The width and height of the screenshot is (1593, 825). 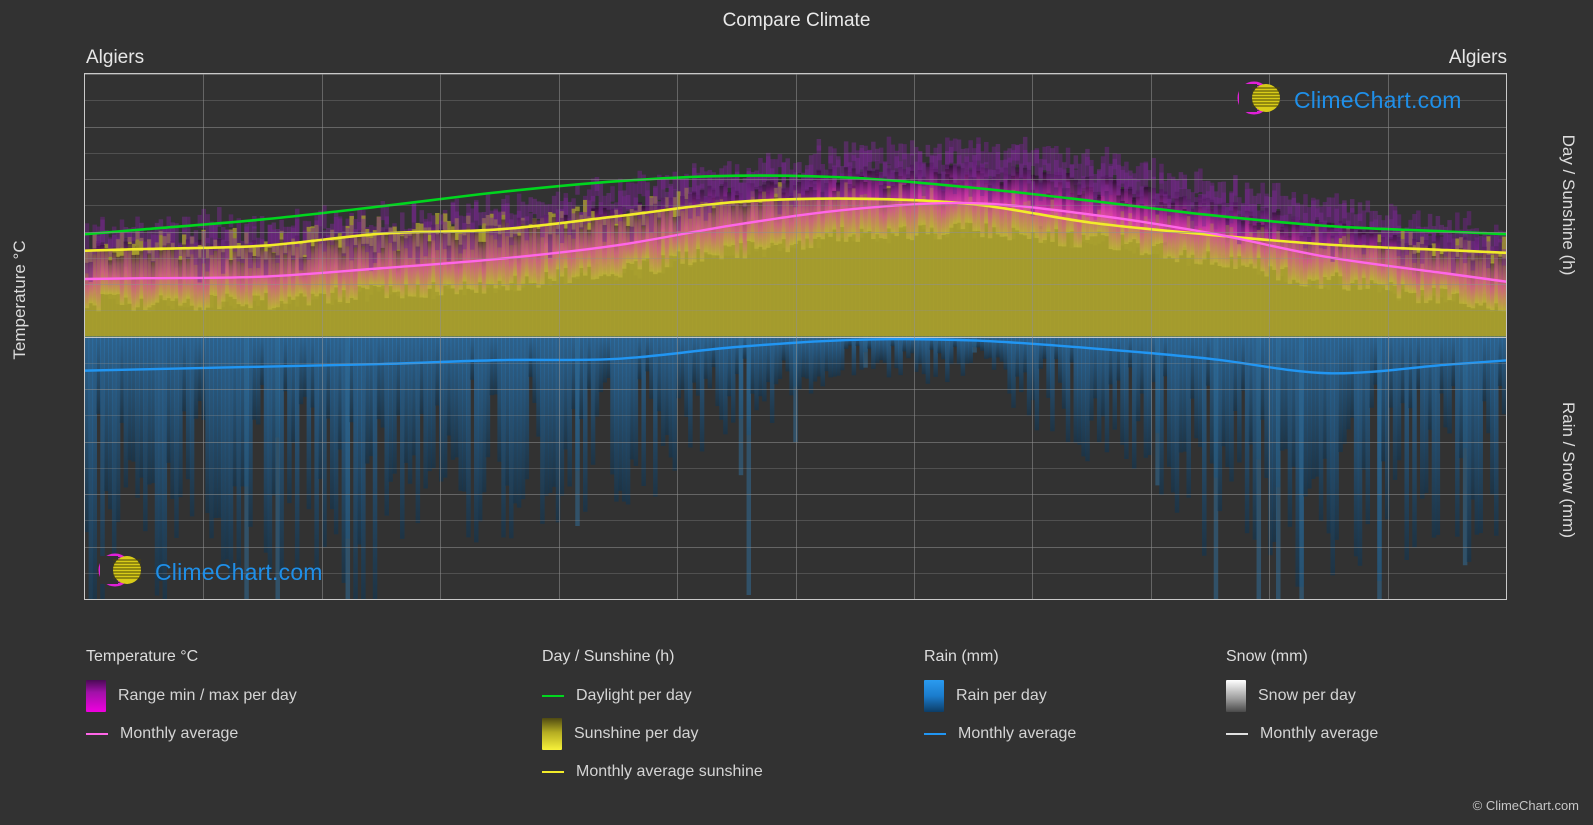 I want to click on legend-item-label: Daylight per day, so click(x=634, y=695).